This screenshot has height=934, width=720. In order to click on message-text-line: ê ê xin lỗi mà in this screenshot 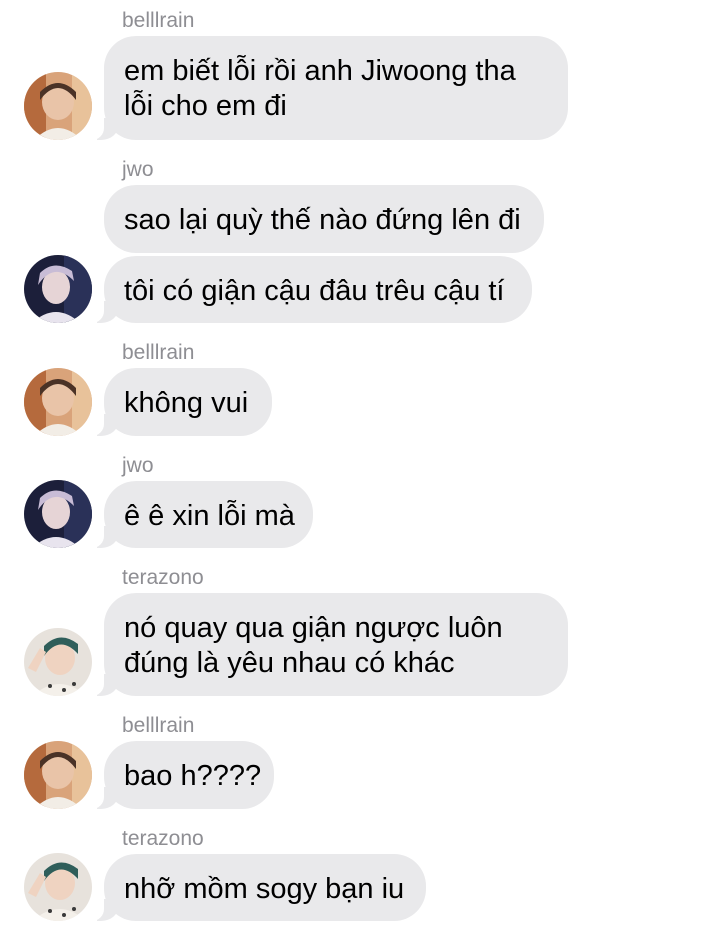, I will do `click(209, 516)`.